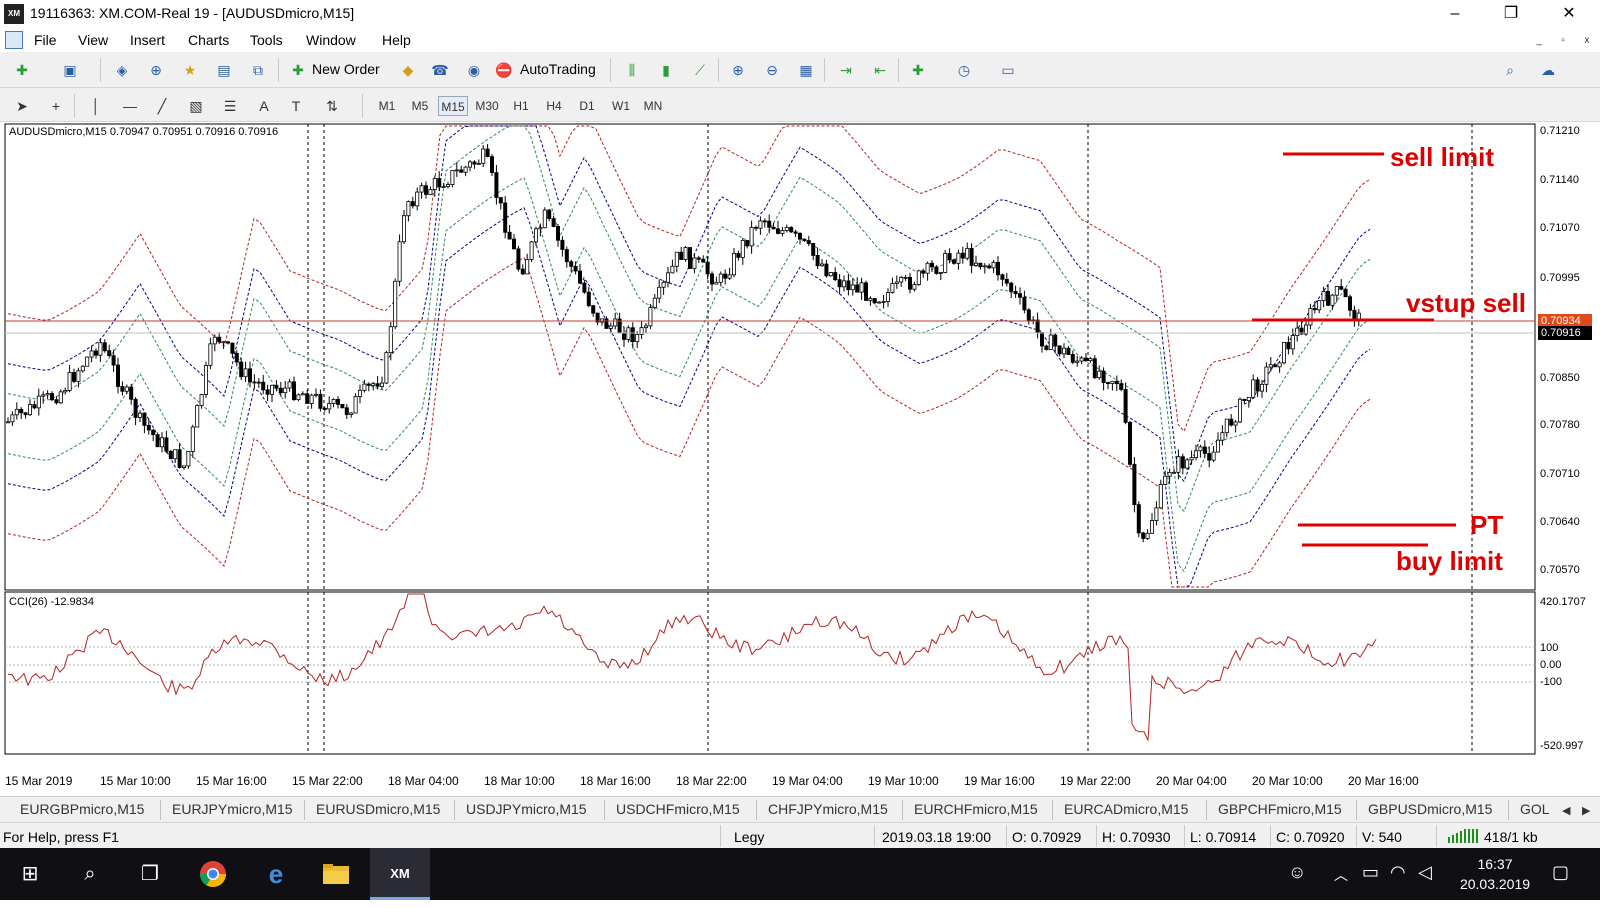  Describe the element at coordinates (1297, 872) in the screenshot. I see `people-icon: ☺` at that location.